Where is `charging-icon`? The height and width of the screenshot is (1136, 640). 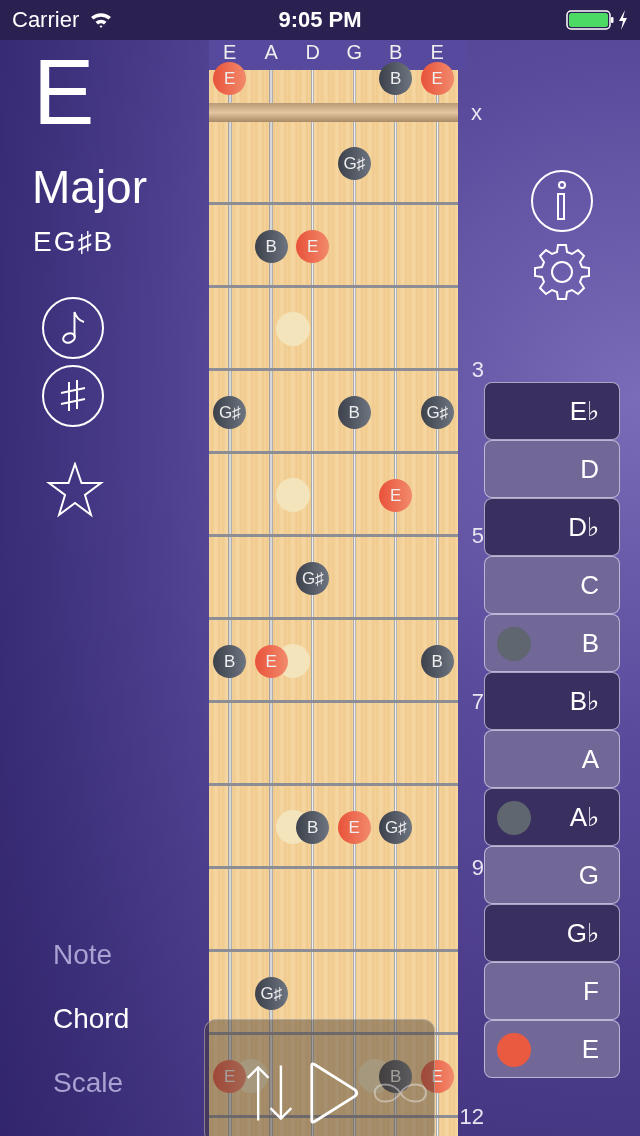
charging-icon is located at coordinates (623, 20).